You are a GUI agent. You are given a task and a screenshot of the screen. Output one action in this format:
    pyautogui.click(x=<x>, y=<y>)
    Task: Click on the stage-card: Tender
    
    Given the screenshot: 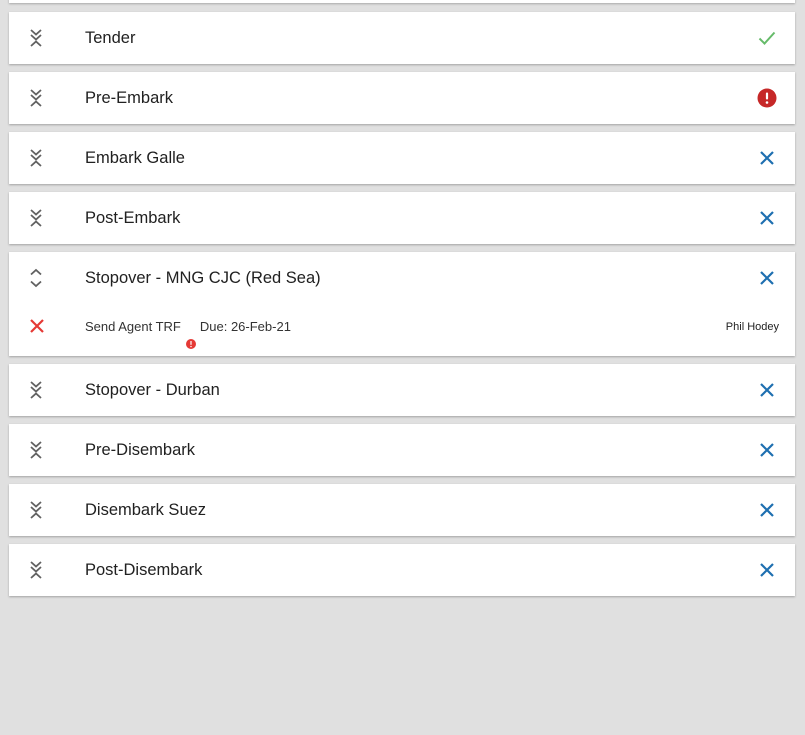 What is the action you would take?
    pyautogui.click(x=402, y=38)
    